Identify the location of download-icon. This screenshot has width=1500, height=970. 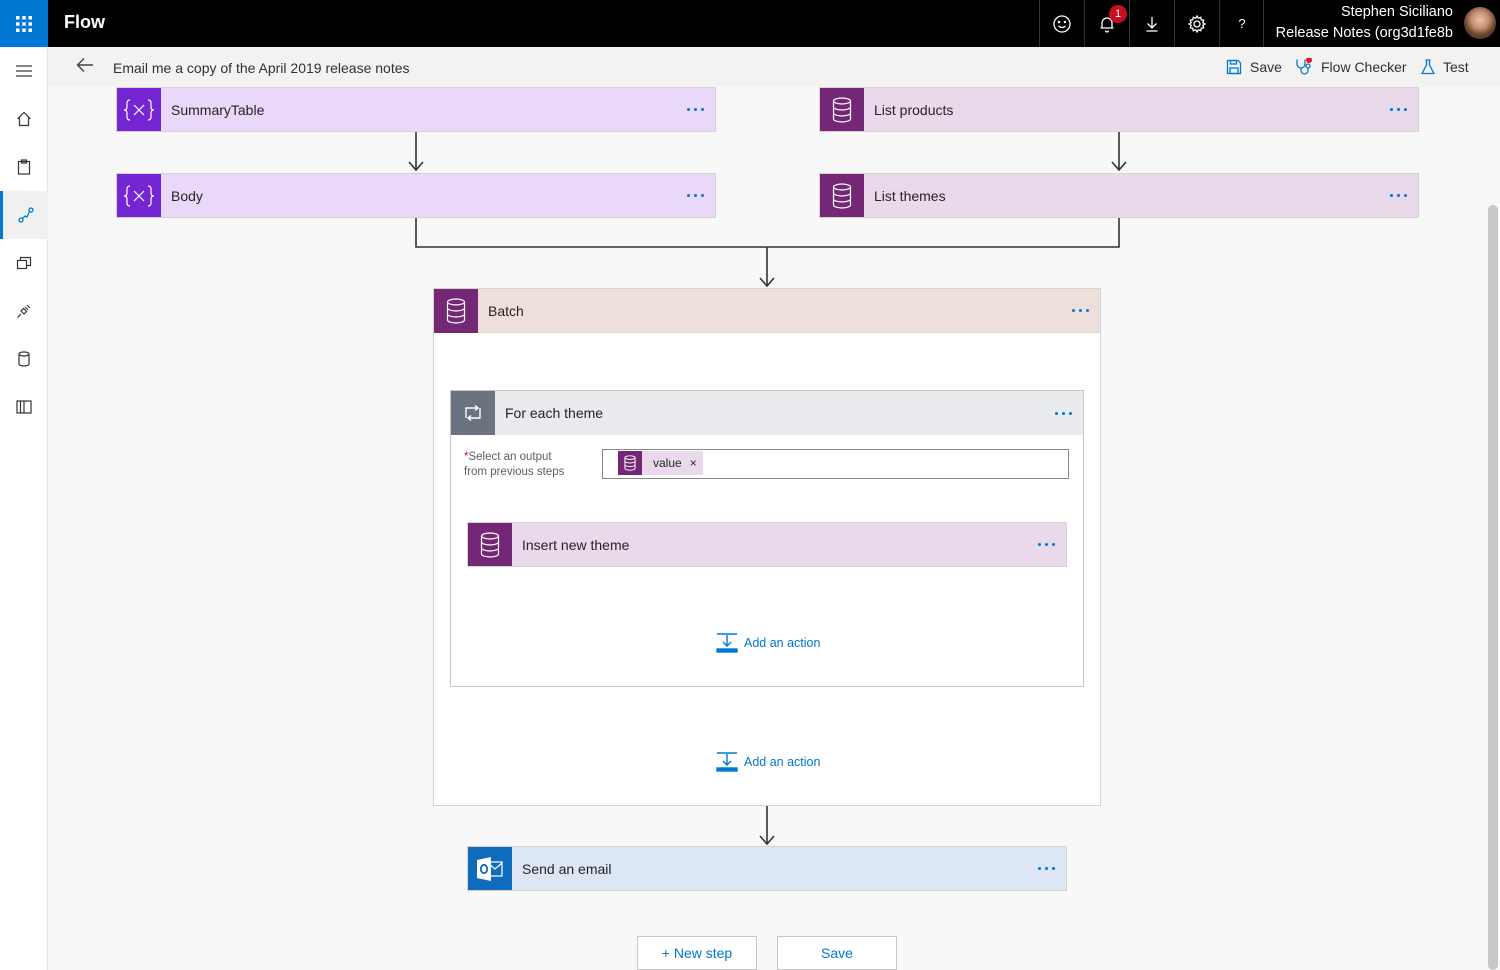
(1152, 24).